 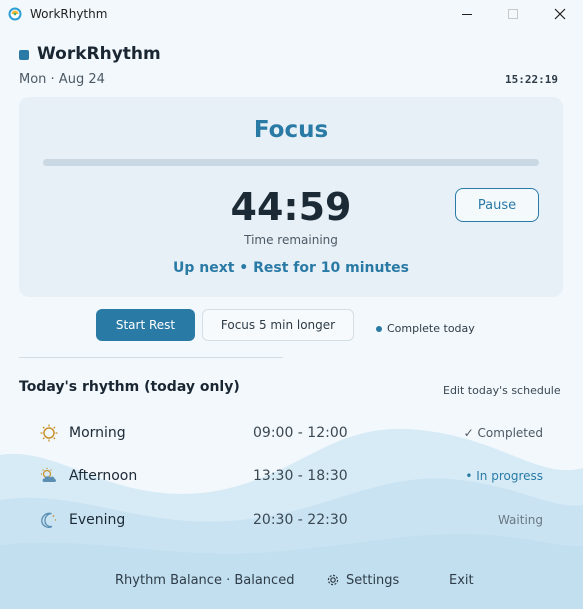 What do you see at coordinates (291, 14) in the screenshot?
I see `title-bar: WorkRhythm` at bounding box center [291, 14].